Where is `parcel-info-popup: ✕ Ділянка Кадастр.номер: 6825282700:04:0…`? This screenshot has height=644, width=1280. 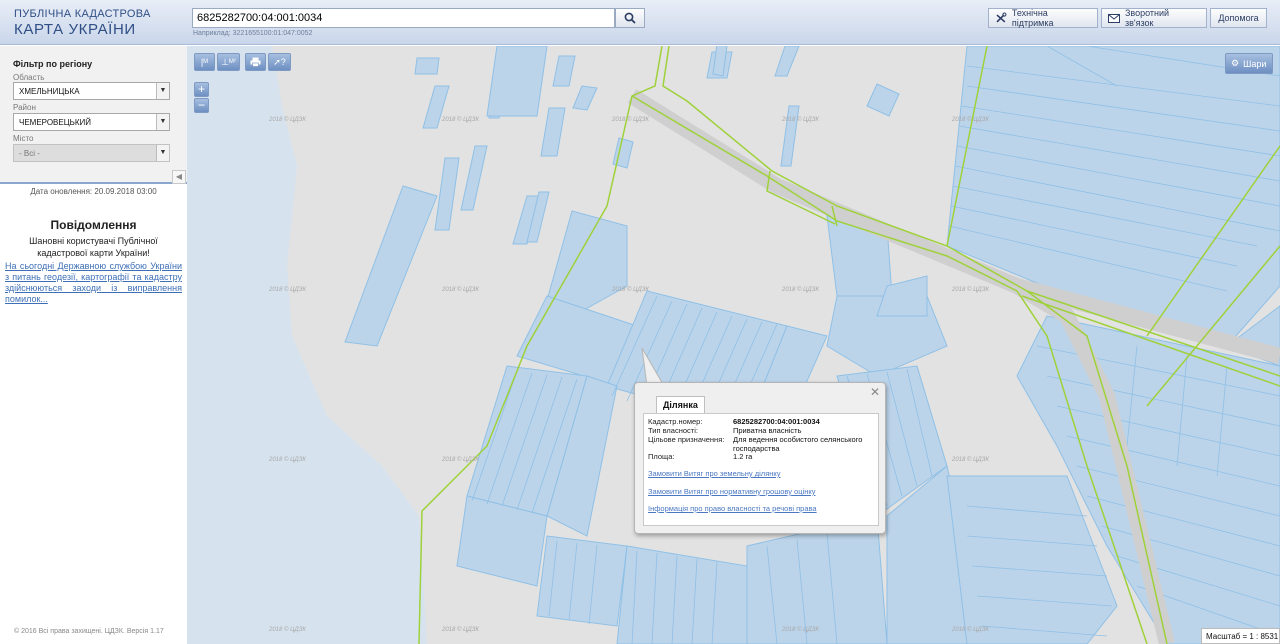
parcel-info-popup: ✕ Ділянка Кадастр.номер: 6825282700:04:0… is located at coordinates (760, 458).